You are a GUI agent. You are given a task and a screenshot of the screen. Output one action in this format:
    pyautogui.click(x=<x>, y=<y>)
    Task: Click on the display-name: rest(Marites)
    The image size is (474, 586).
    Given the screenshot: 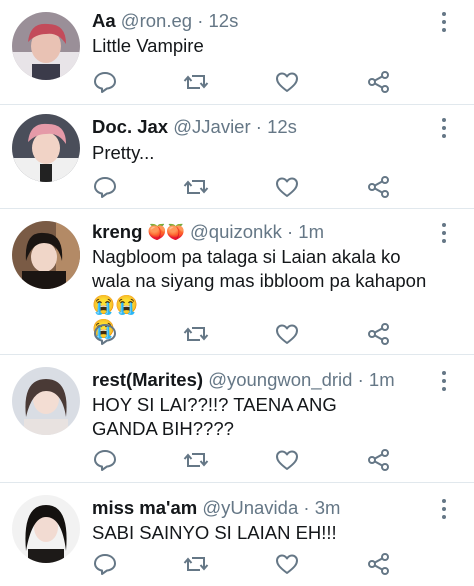 What is the action you would take?
    pyautogui.click(x=147, y=379)
    